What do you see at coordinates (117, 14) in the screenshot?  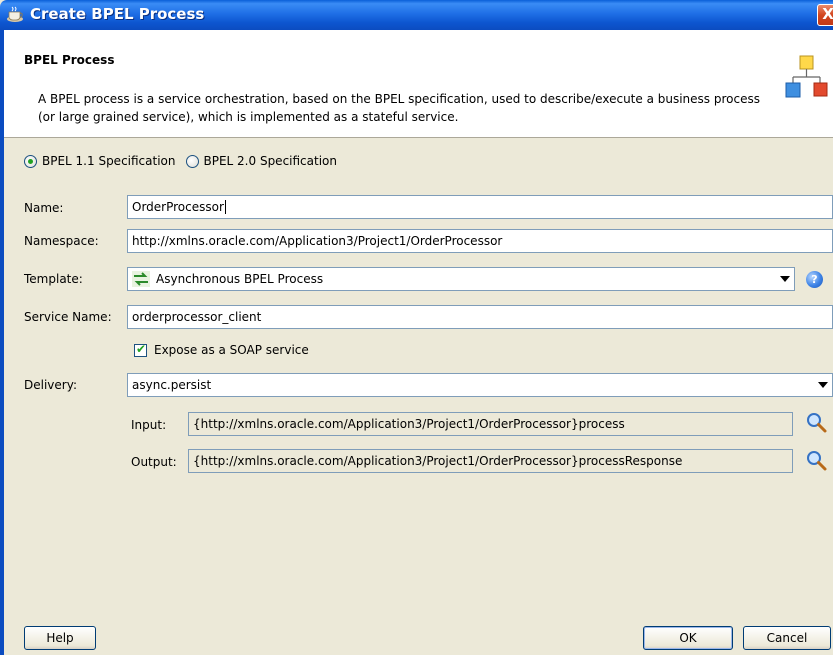 I see `window-title: Create BPEL Process` at bounding box center [117, 14].